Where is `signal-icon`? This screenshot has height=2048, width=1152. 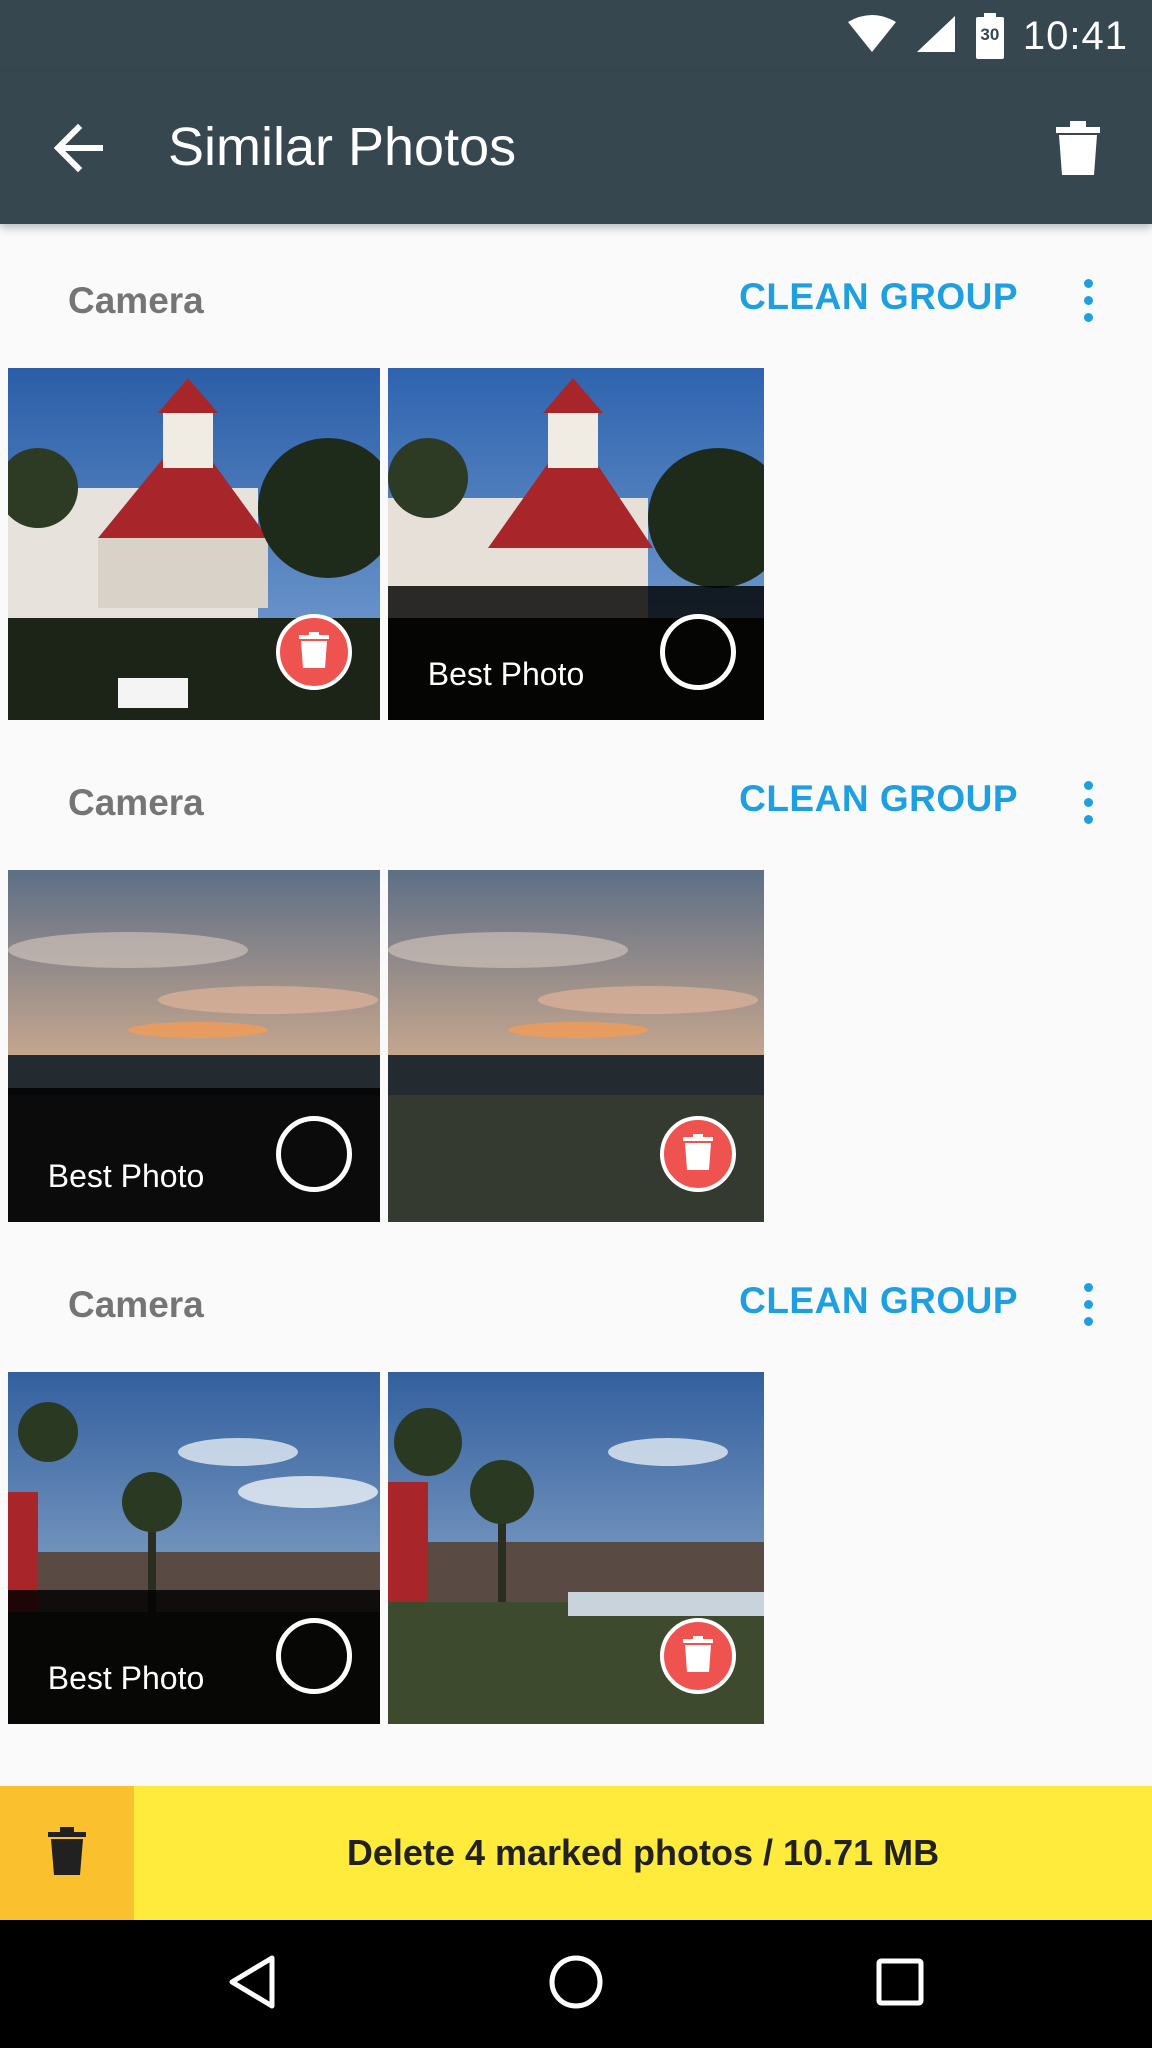
signal-icon is located at coordinates (936, 36).